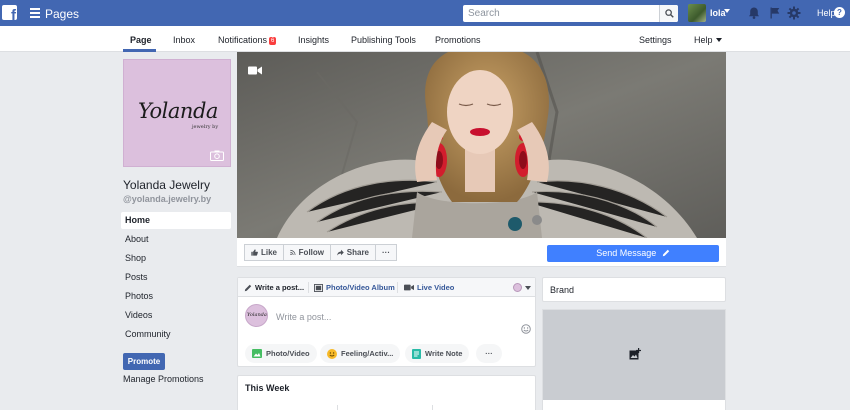 The height and width of the screenshot is (410, 850). I want to click on search-icon, so click(669, 13).